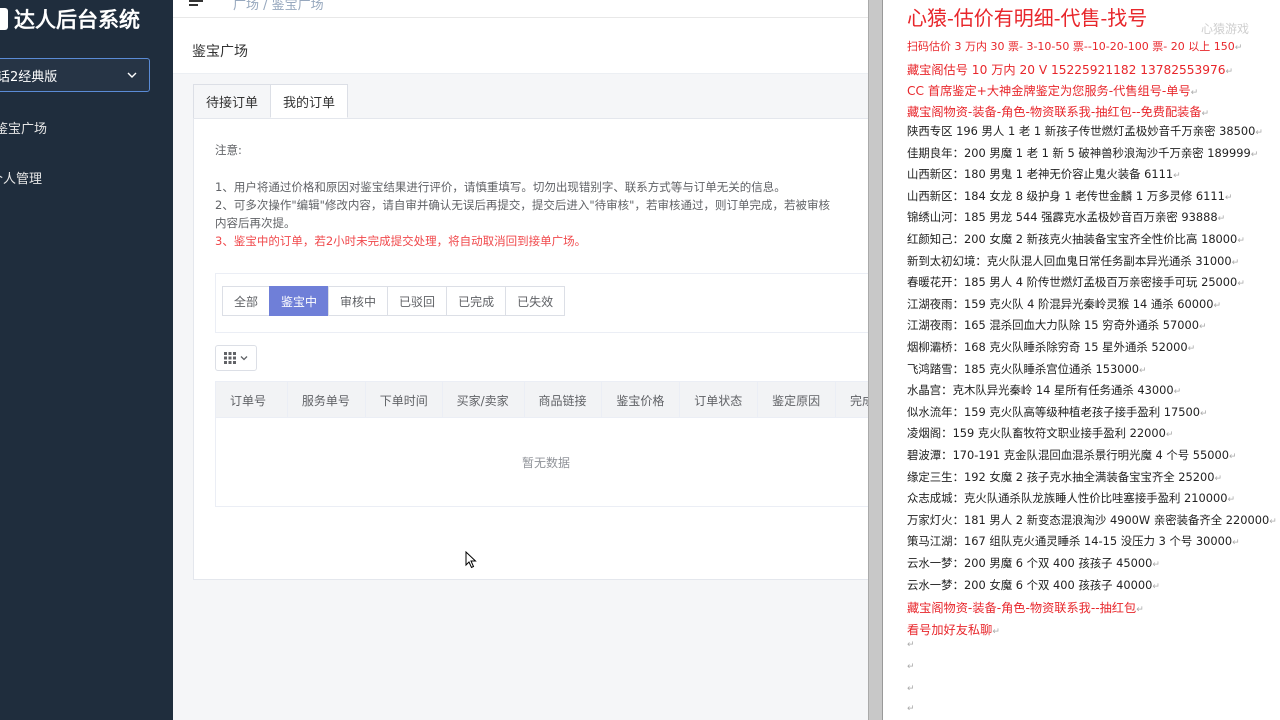 The height and width of the screenshot is (720, 1280). What do you see at coordinates (1025, 607) in the screenshot?
I see `doc-line: 藏宝阁物资-装备-角色-物资联系我--抽红包↵` at bounding box center [1025, 607].